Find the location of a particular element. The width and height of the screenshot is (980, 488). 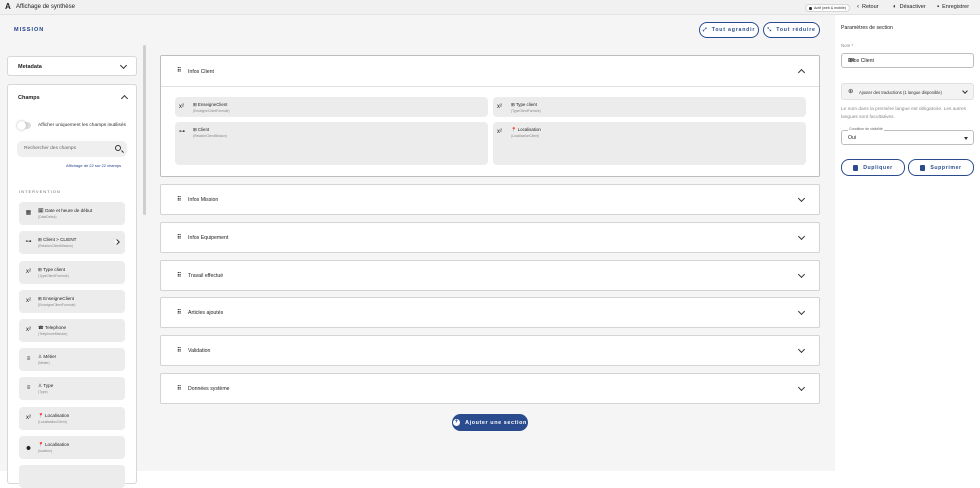

field-code: (TypeClientFormule) is located at coordinates (53, 276).